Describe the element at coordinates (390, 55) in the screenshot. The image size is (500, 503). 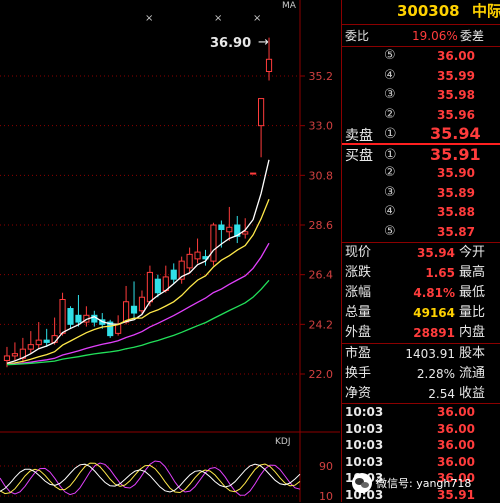
I see `level-number: ⑤` at that location.